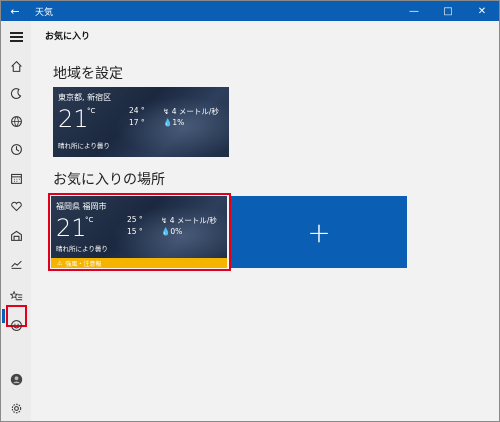 The width and height of the screenshot is (500, 422). What do you see at coordinates (16, 263) in the screenshot?
I see `chart-icon` at bounding box center [16, 263].